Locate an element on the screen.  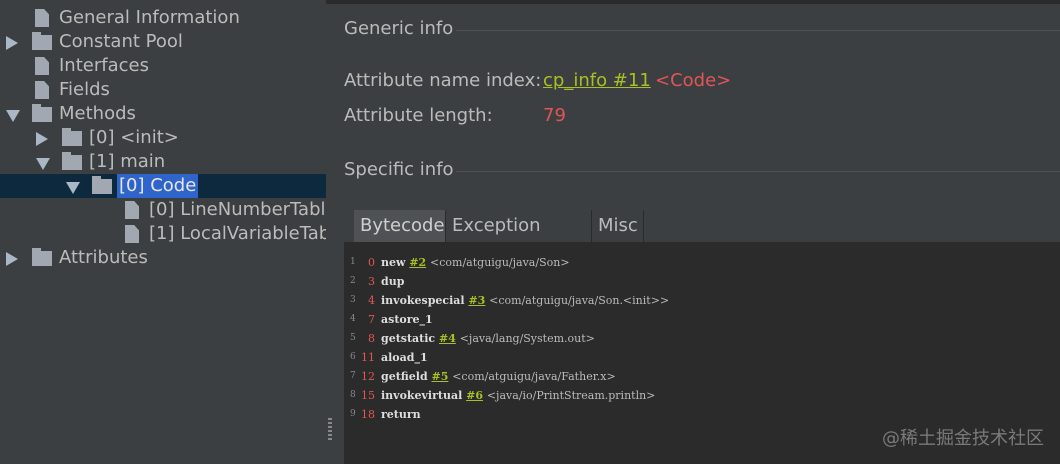
tree-node-label: Constant Pool is located at coordinates (121, 41).